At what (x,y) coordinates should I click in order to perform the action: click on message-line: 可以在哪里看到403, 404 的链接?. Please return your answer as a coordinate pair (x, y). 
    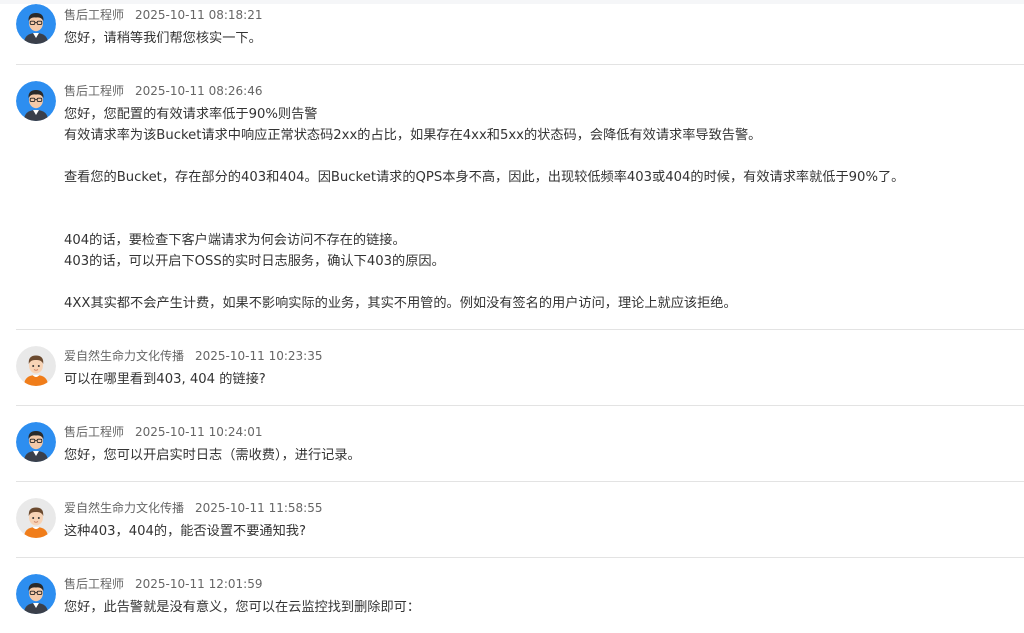
    Looking at the image, I should click on (165, 379).